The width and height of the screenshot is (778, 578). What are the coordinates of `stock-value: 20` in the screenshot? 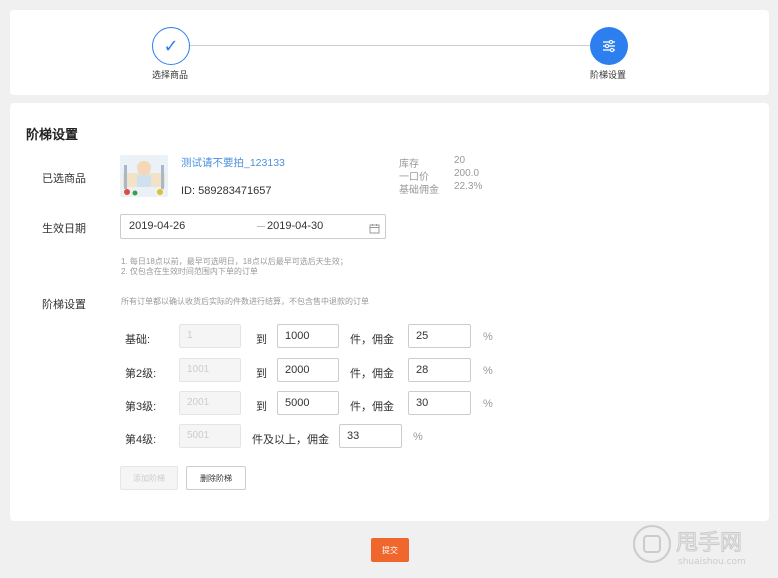 It's located at (460, 160).